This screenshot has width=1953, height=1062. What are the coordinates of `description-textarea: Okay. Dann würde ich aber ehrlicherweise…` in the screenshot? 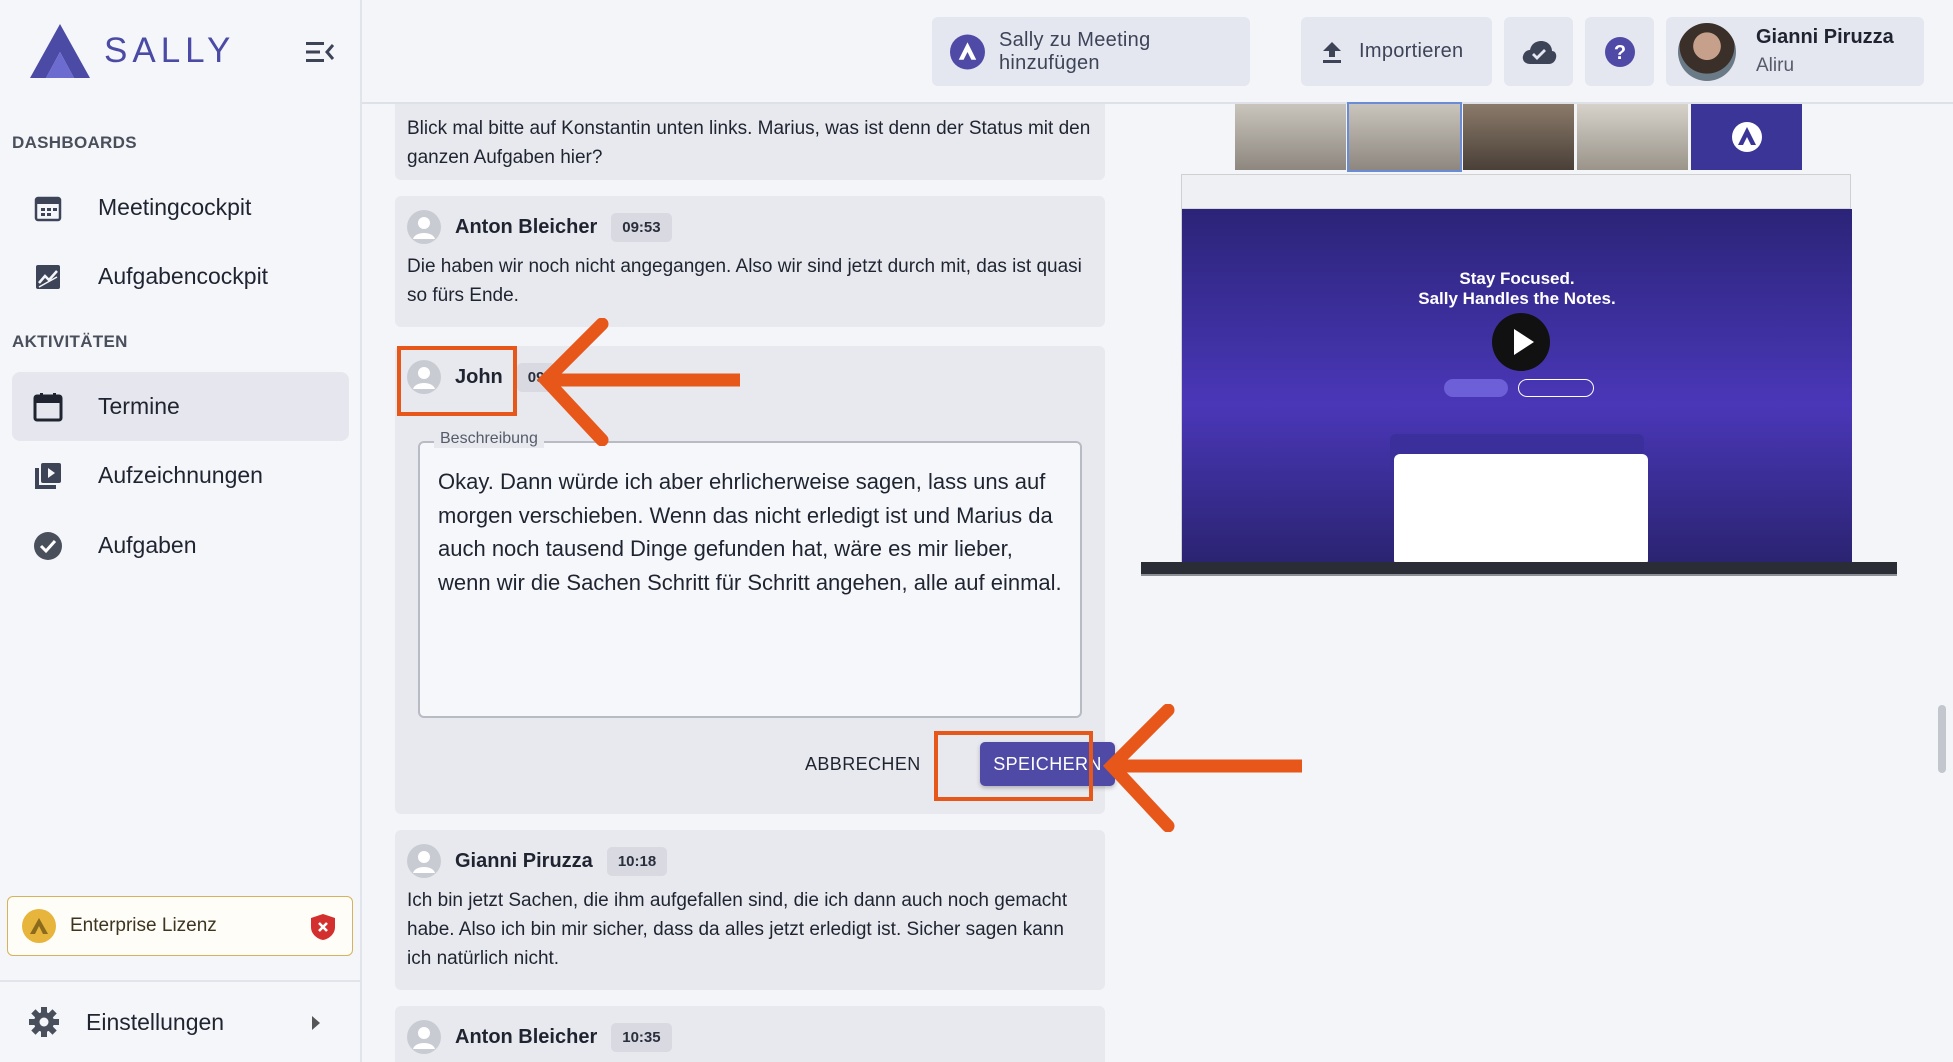 It's located at (750, 532).